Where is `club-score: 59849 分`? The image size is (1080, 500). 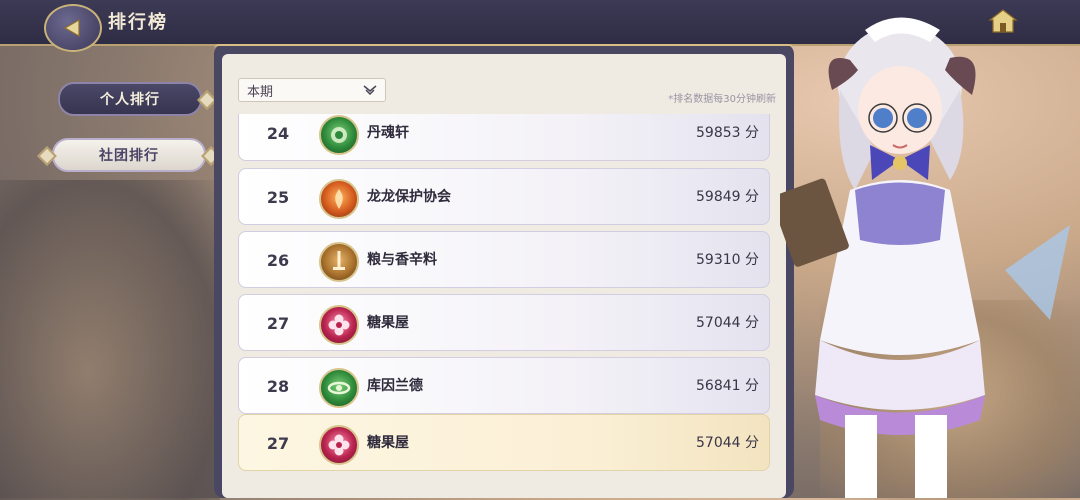 club-score: 59849 分 is located at coordinates (727, 197).